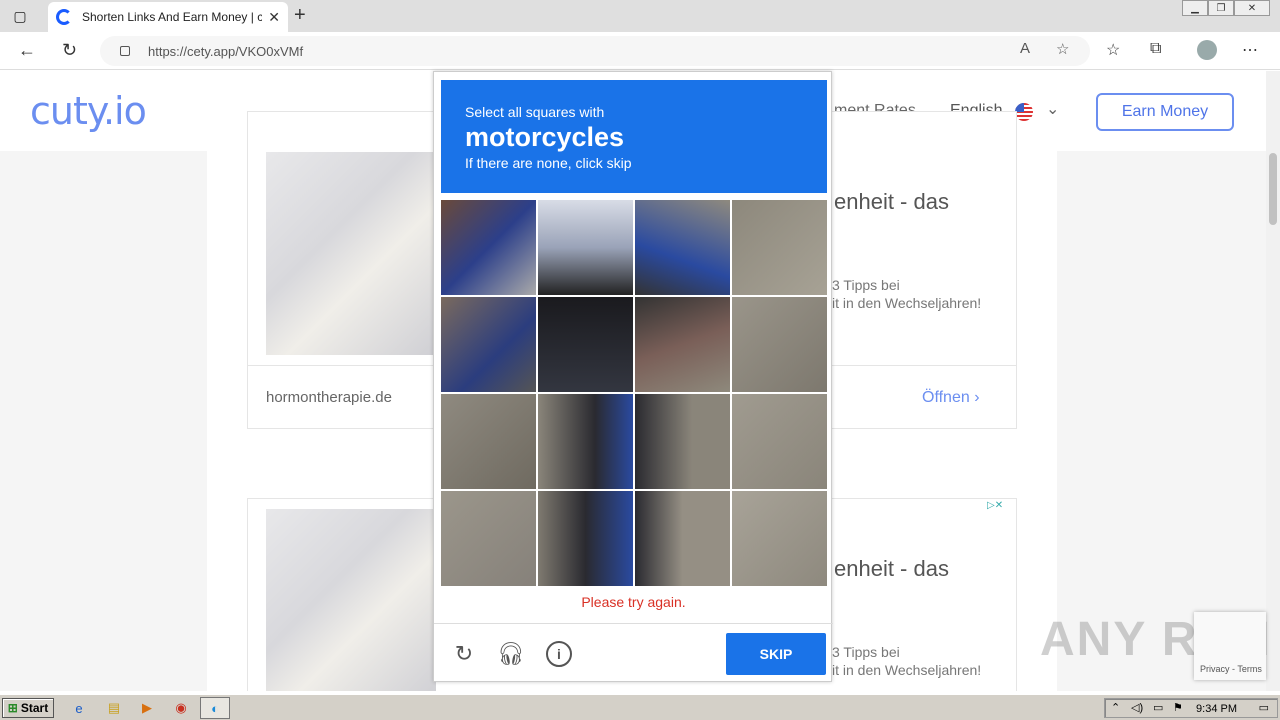 The width and height of the screenshot is (1280, 720). I want to click on ad-domain: hormontherapie.de, so click(329, 397).